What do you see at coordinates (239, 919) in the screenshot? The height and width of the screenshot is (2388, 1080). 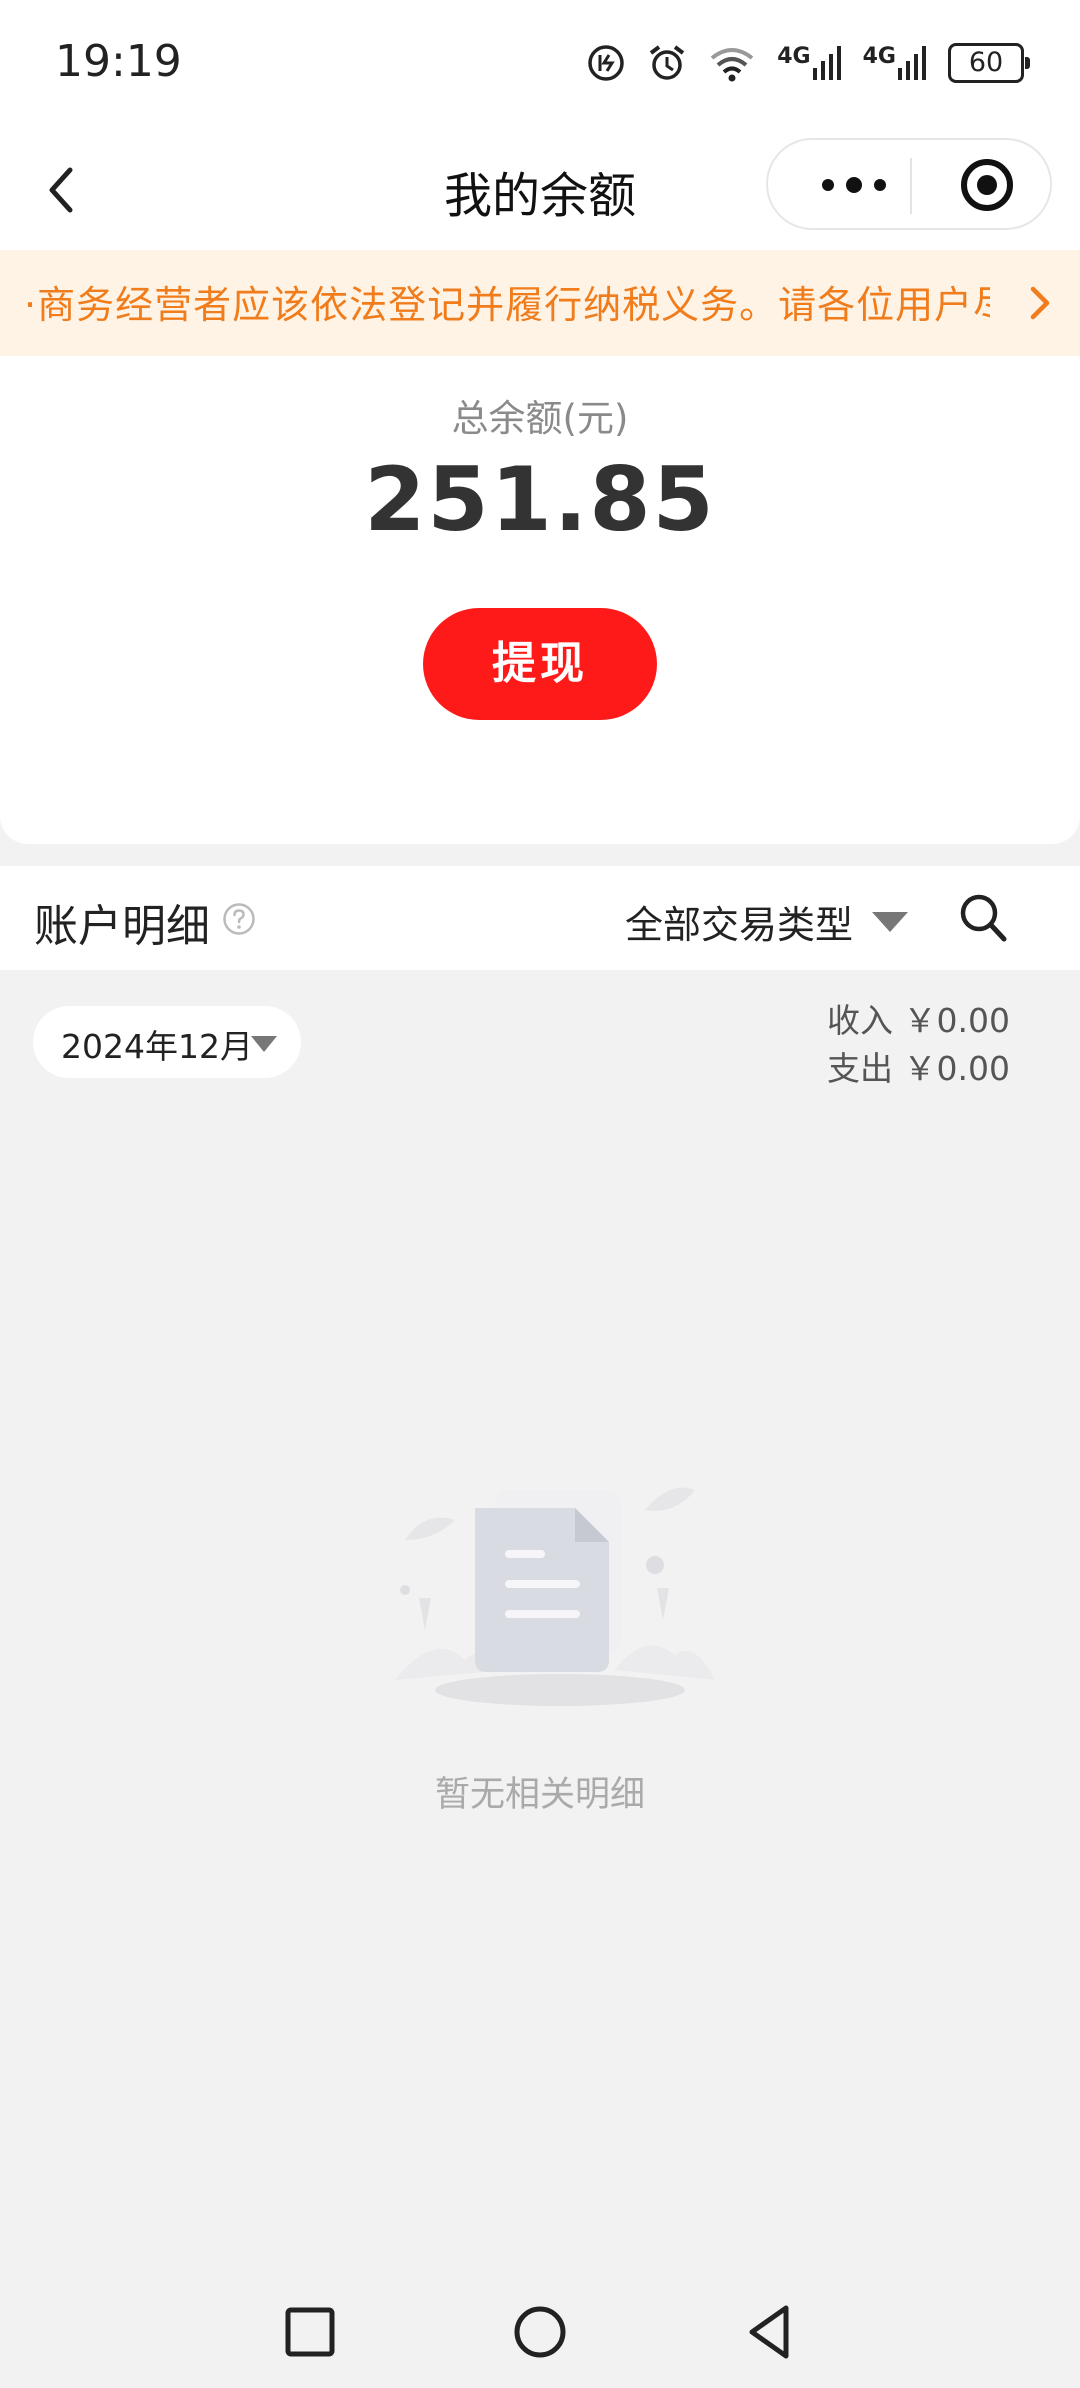 I see `help-icon` at bounding box center [239, 919].